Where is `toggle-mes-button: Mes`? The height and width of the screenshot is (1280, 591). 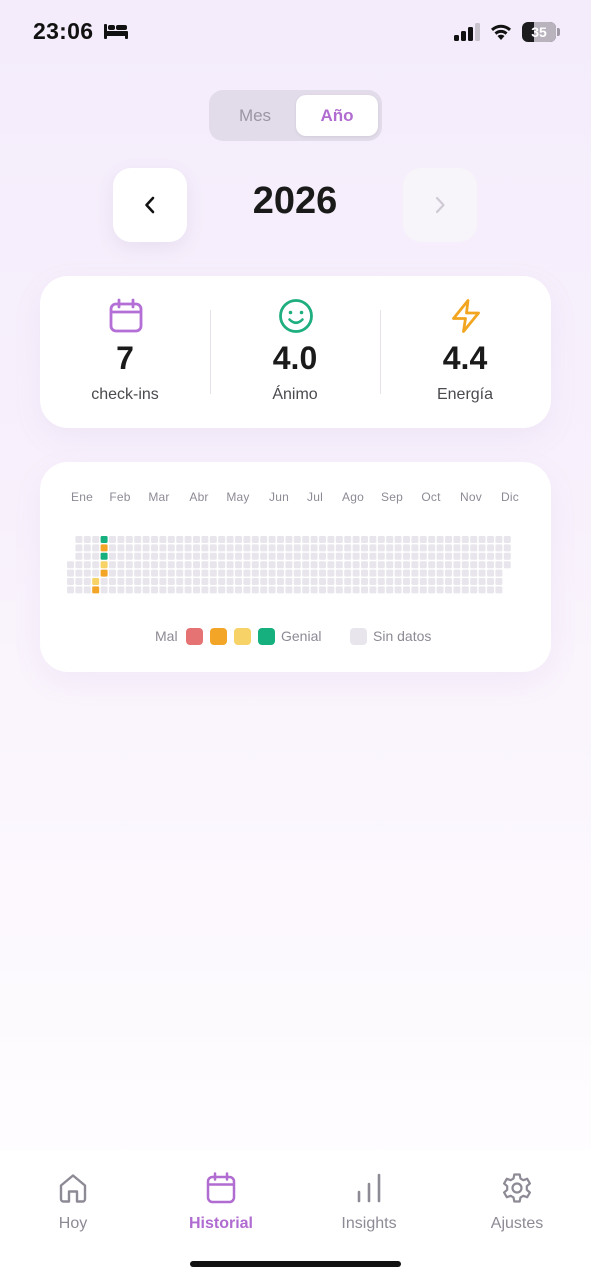 toggle-mes-button: Mes is located at coordinates (255, 115).